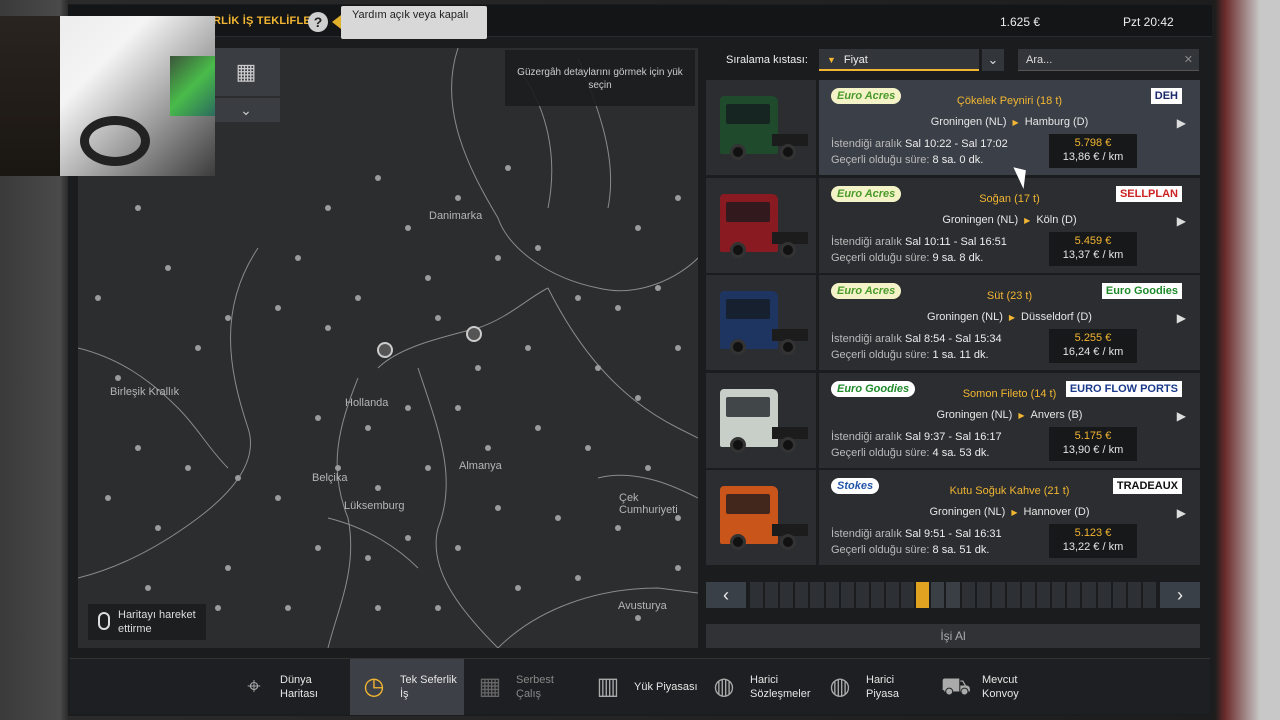 This screenshot has height=720, width=1280. I want to click on map-label-belgium: Belçika, so click(330, 478).